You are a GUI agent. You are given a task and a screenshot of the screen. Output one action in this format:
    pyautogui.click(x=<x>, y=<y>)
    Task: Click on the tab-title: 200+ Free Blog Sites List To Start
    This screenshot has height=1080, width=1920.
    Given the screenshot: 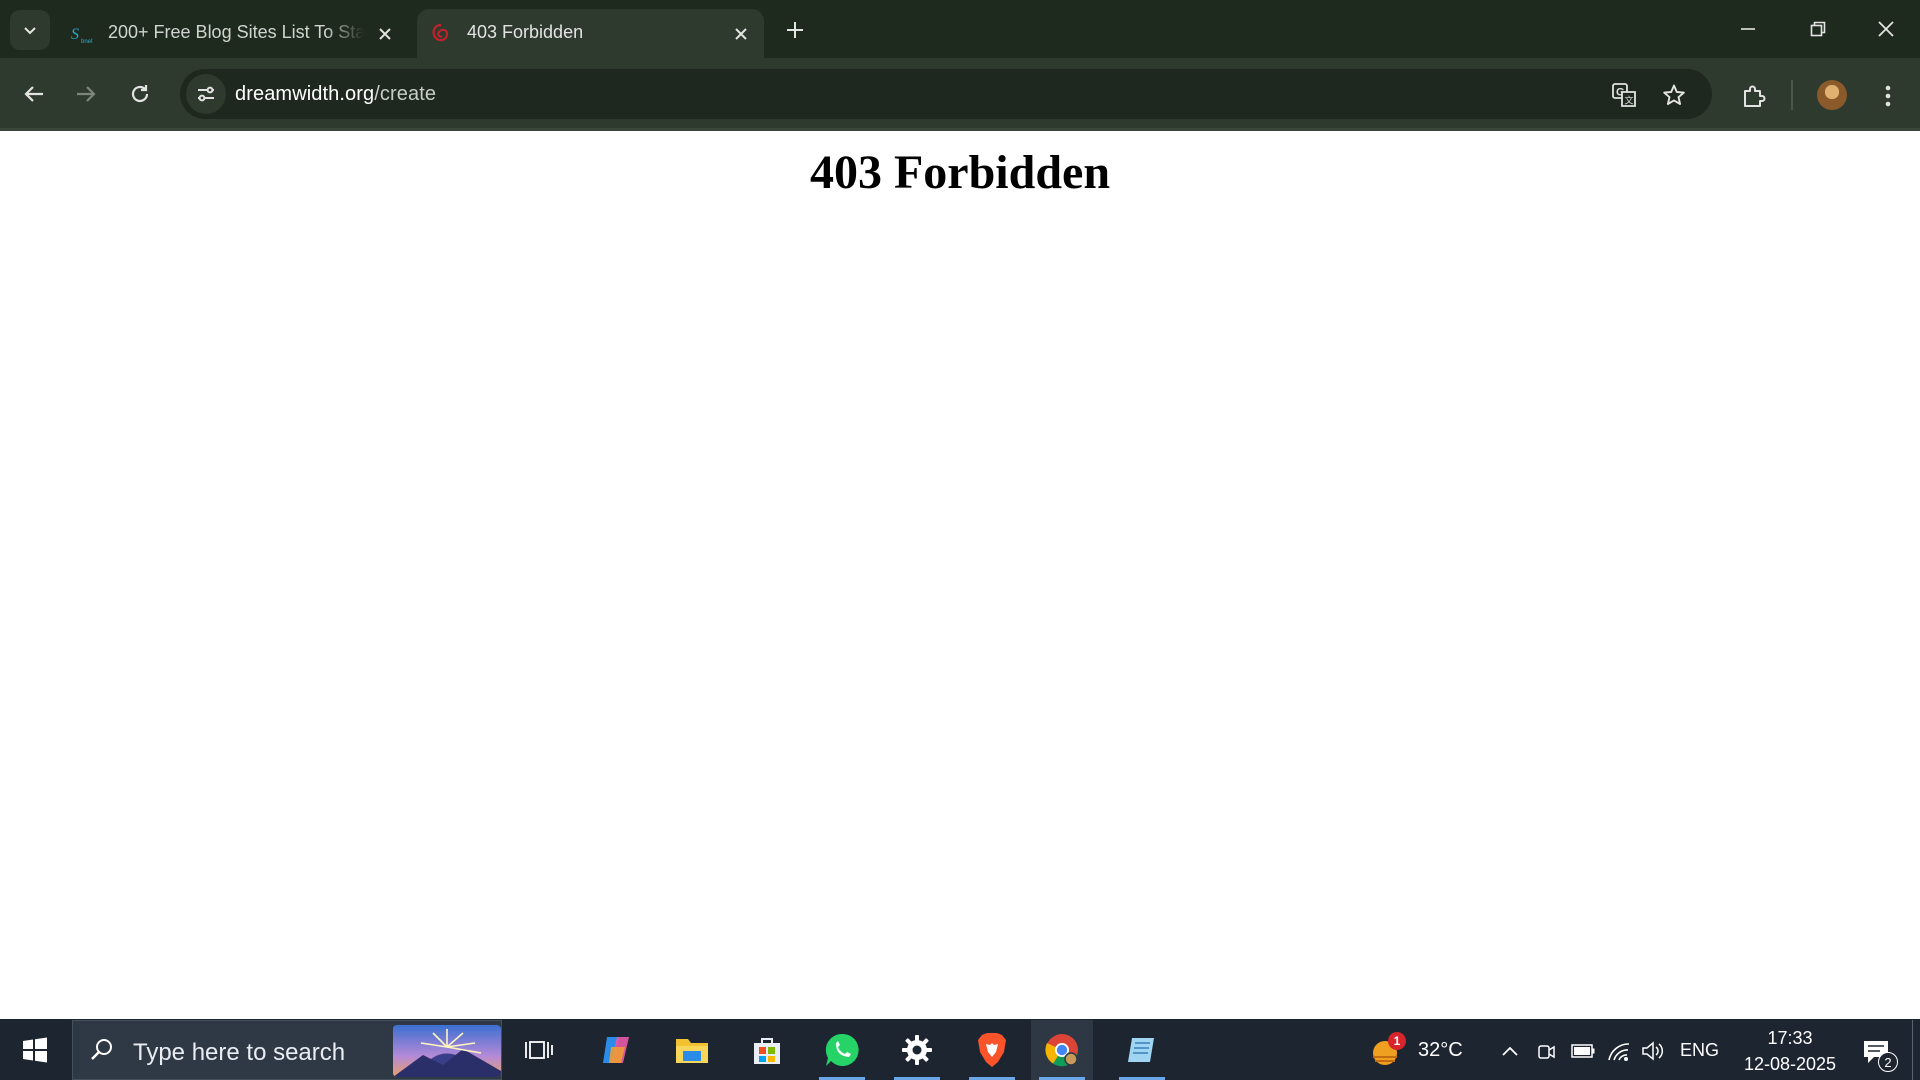 What is the action you would take?
    pyautogui.click(x=236, y=32)
    